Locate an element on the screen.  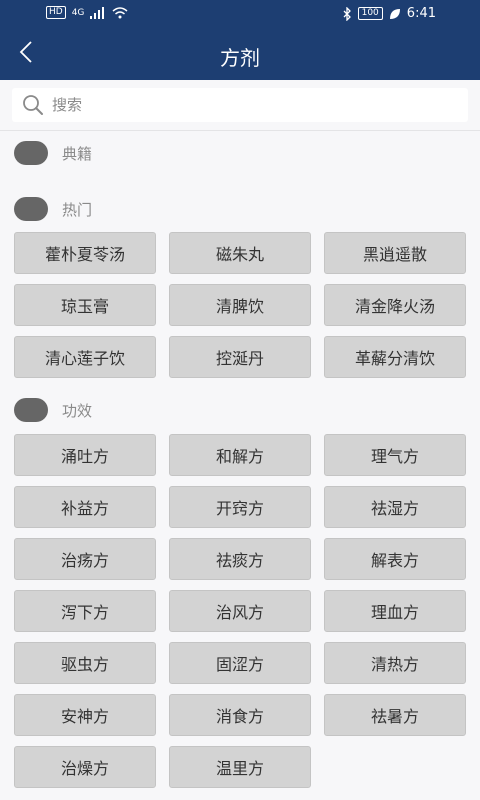
section-label: 热门 is located at coordinates (77, 209).